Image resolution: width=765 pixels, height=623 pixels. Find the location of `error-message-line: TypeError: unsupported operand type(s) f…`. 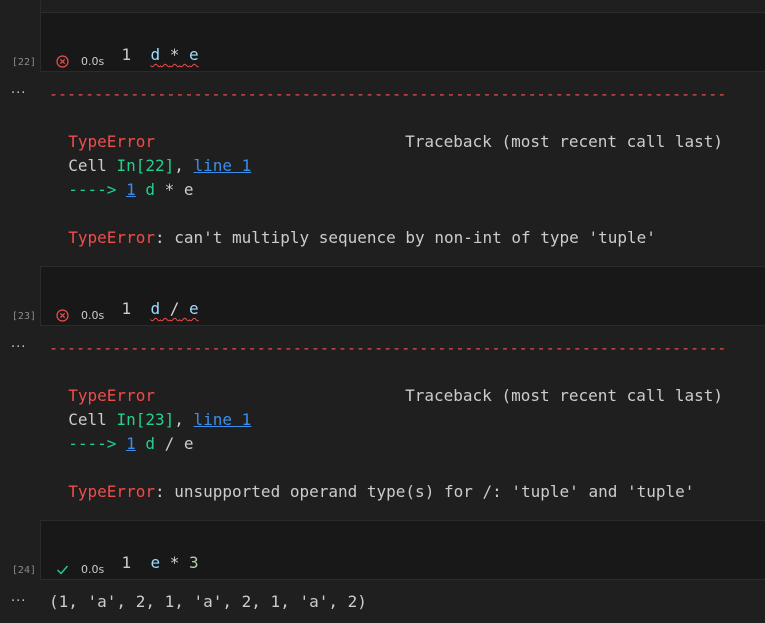

error-message-line: TypeError: unsupported operand type(s) f… is located at coordinates (371, 480).